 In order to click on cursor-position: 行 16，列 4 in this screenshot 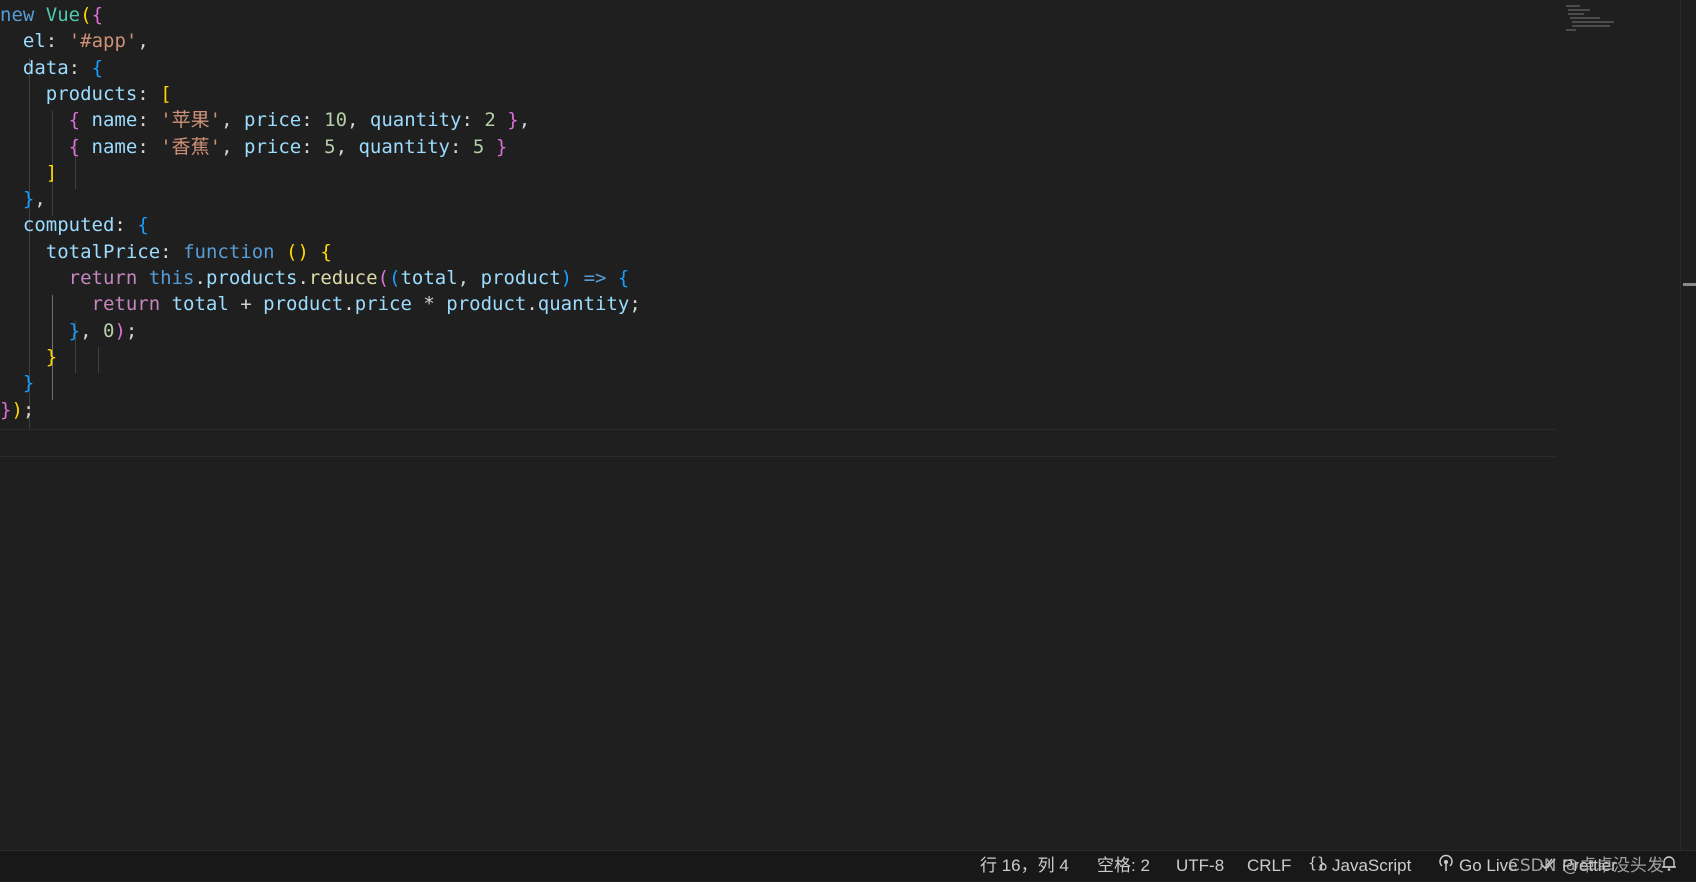, I will do `click(1024, 866)`.